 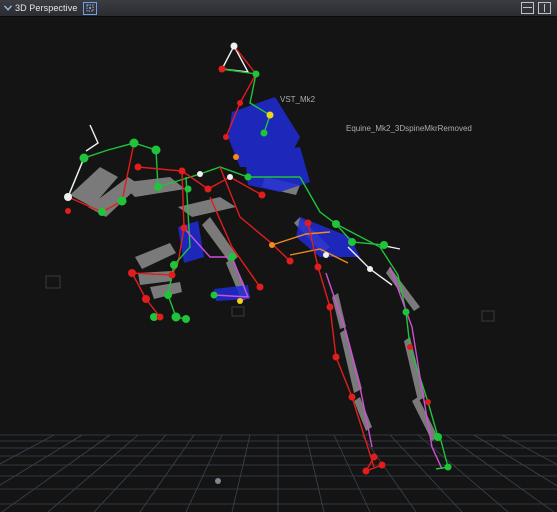 What do you see at coordinates (8, 8) in the screenshot?
I see `chevron-down-icon` at bounding box center [8, 8].